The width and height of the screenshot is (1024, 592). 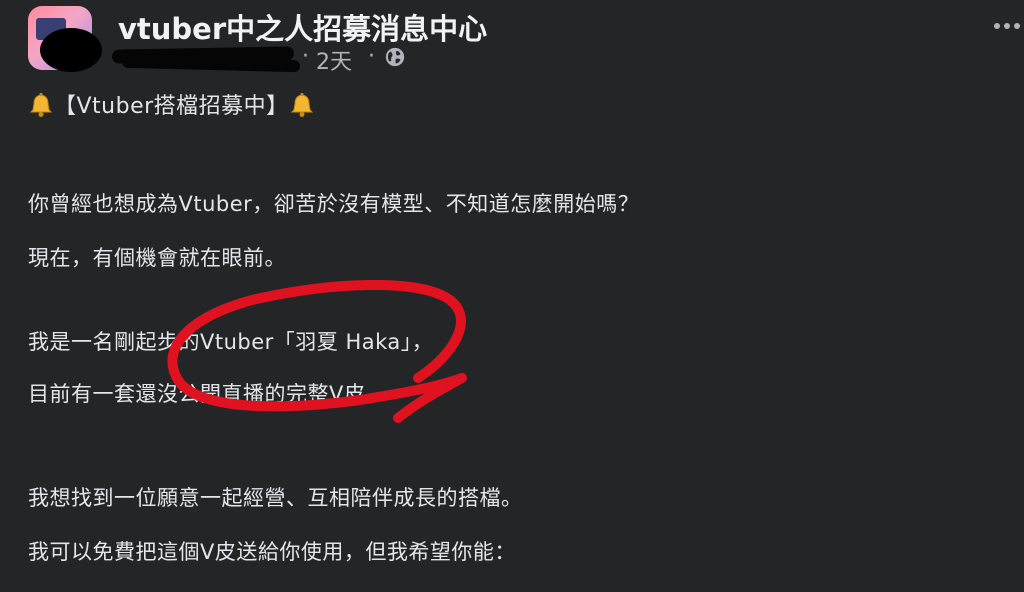 I want to click on post-body-line: 你曾經也想成為Vtuber，卻苦於沒有模型、不知道怎麼開始嗎？, so click(x=334, y=204).